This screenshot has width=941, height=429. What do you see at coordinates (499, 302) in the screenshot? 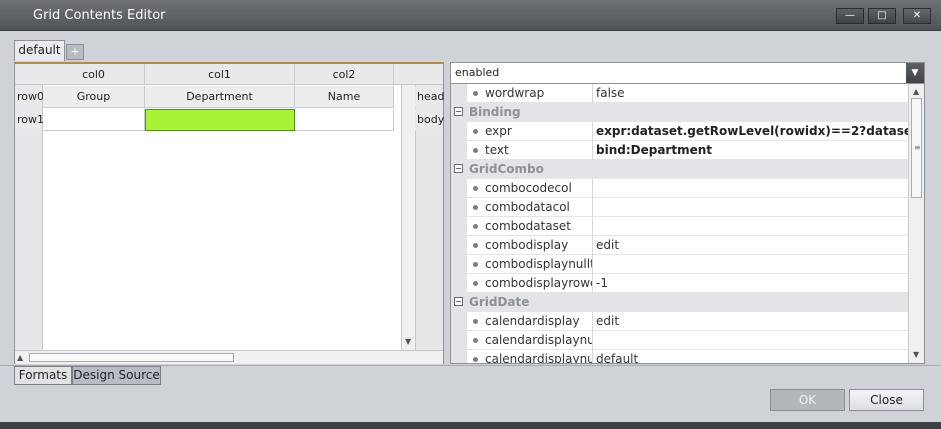
I see `category-label: GridDate` at bounding box center [499, 302].